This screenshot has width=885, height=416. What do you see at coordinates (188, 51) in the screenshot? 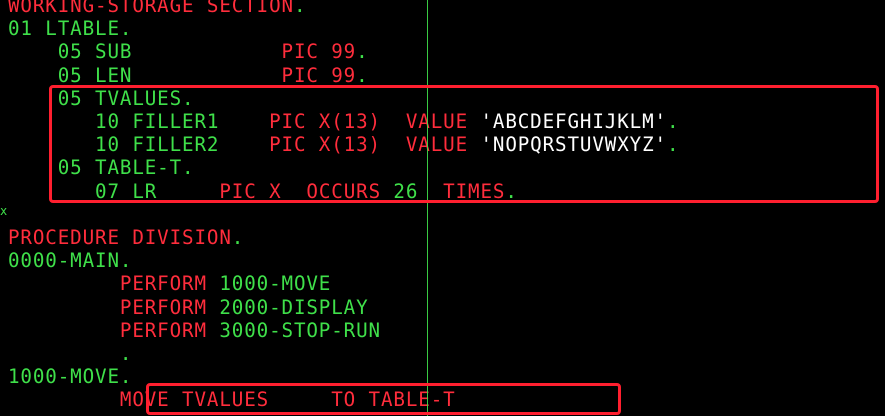
I see `code-line: 05 SUB PIC 99.` at bounding box center [188, 51].